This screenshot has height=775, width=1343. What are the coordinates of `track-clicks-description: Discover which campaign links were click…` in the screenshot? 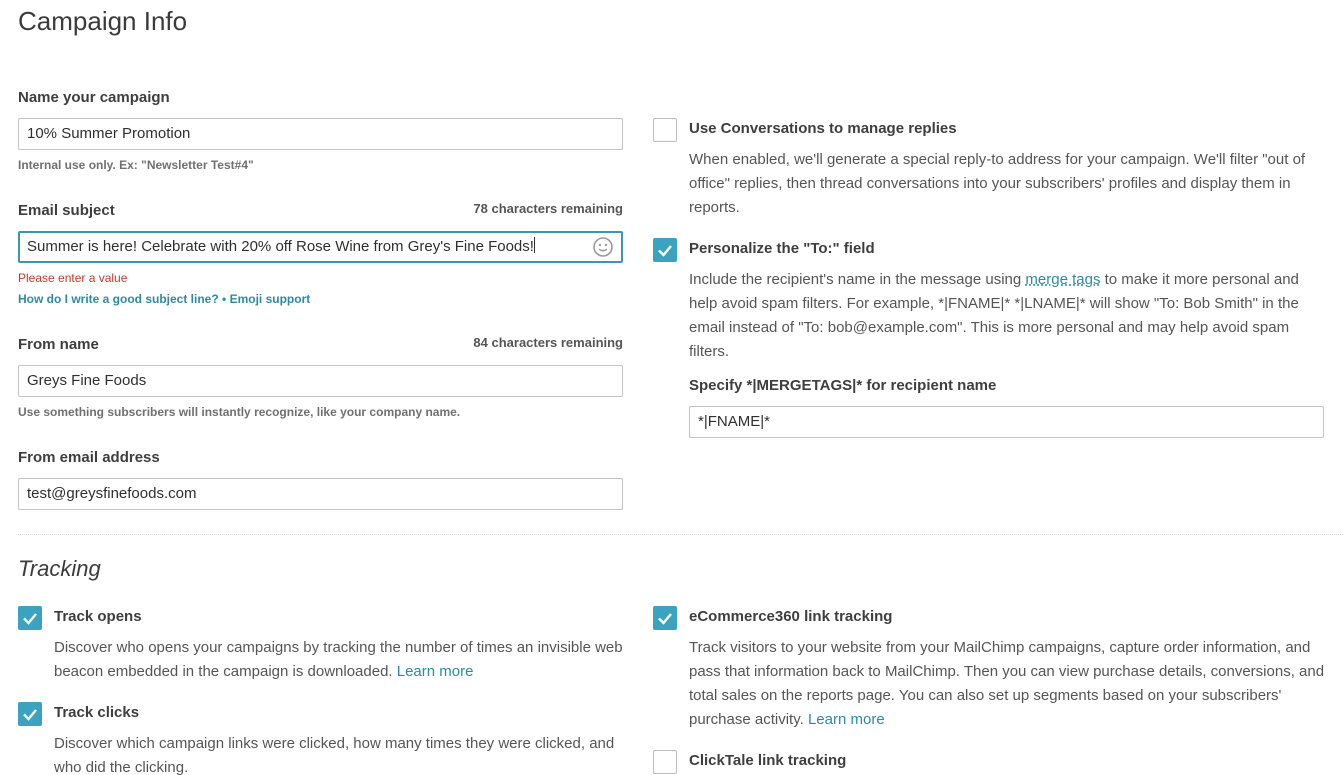 It's located at (334, 755).